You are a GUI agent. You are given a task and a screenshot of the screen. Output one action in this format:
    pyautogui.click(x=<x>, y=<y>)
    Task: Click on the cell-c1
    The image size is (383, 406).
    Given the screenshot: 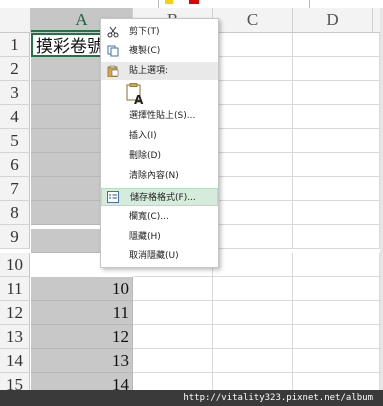 What is the action you would take?
    pyautogui.click(x=253, y=45)
    